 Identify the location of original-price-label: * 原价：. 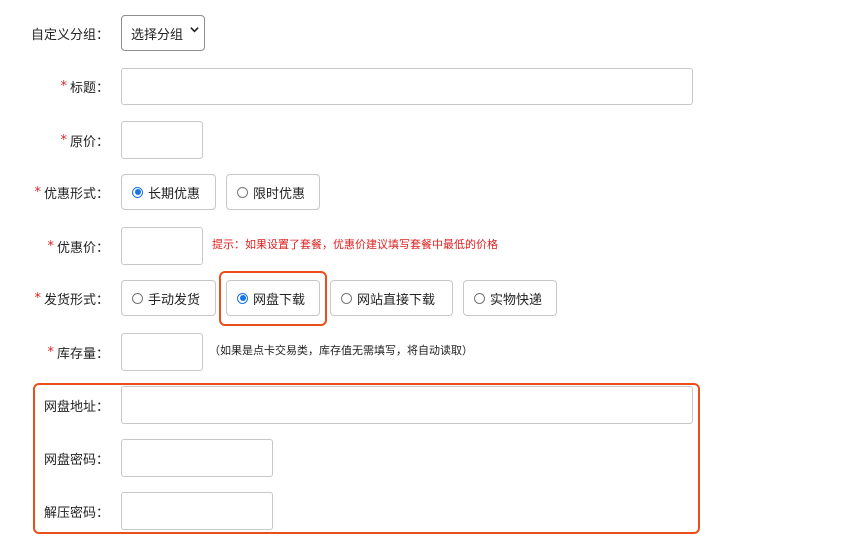
(84, 141).